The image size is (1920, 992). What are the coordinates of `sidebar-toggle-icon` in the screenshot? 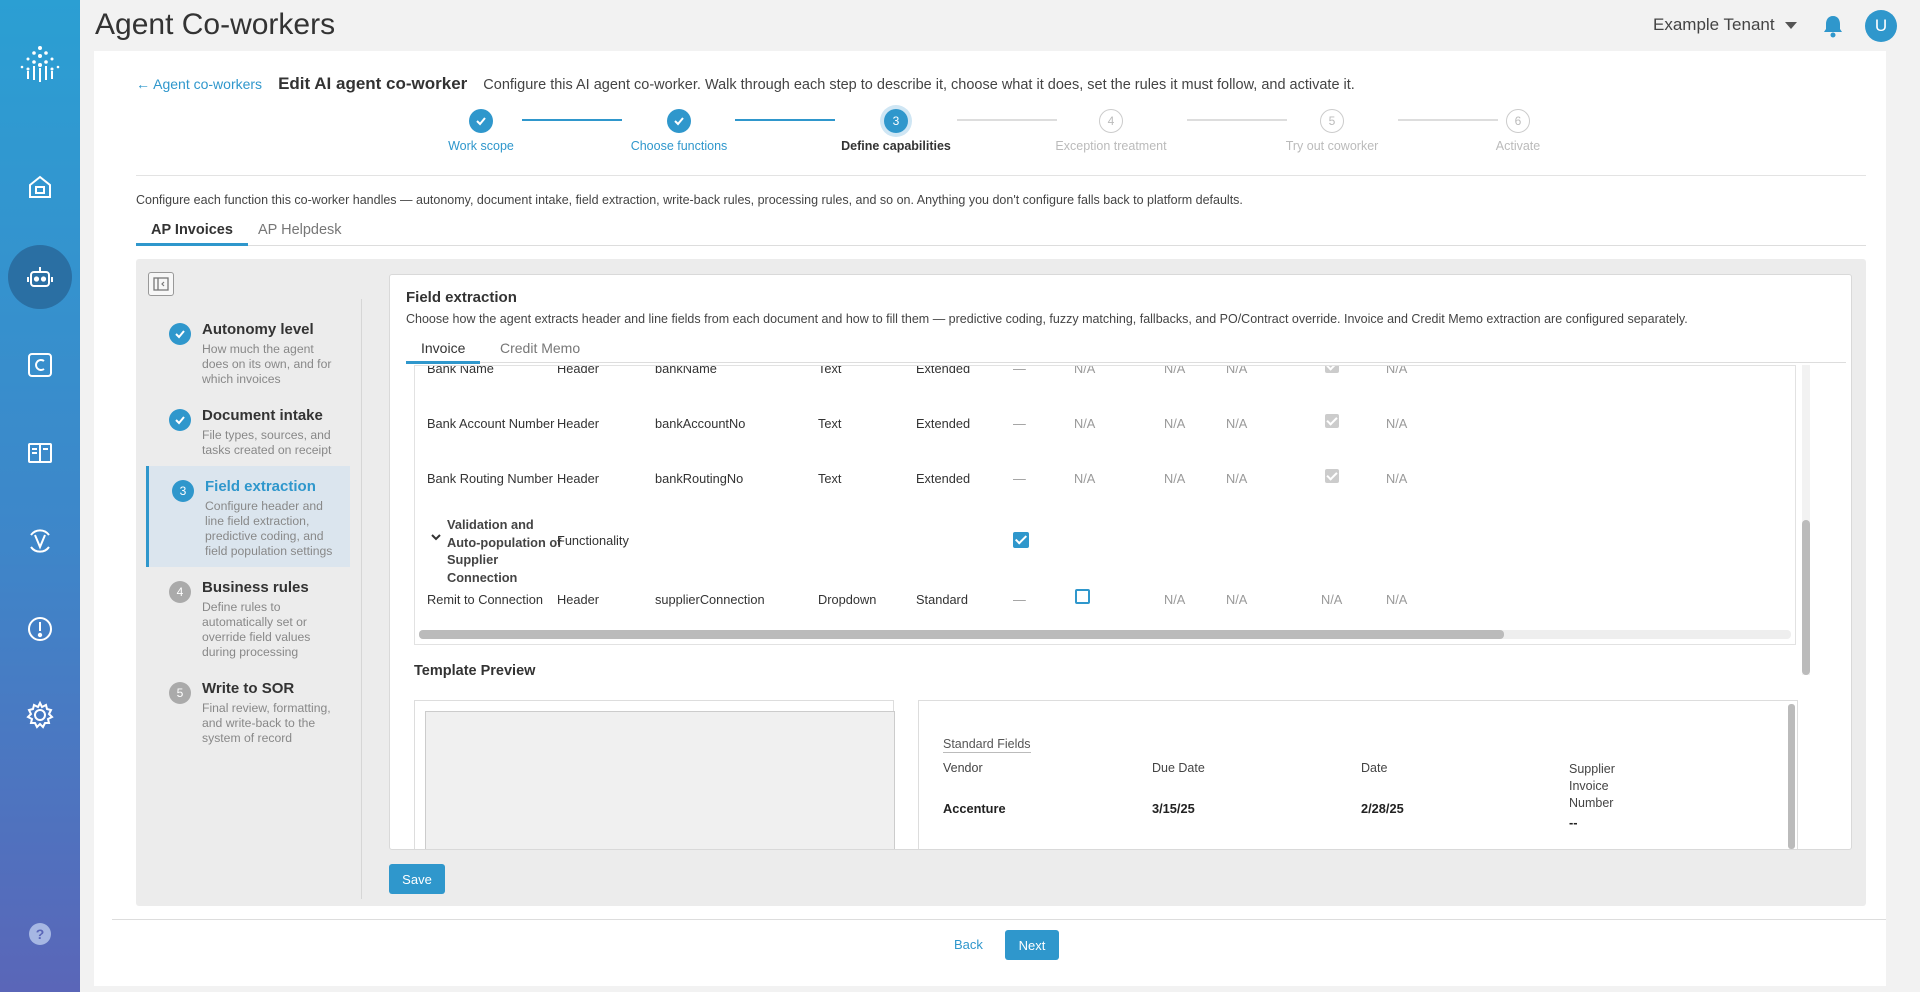 It's located at (161, 284).